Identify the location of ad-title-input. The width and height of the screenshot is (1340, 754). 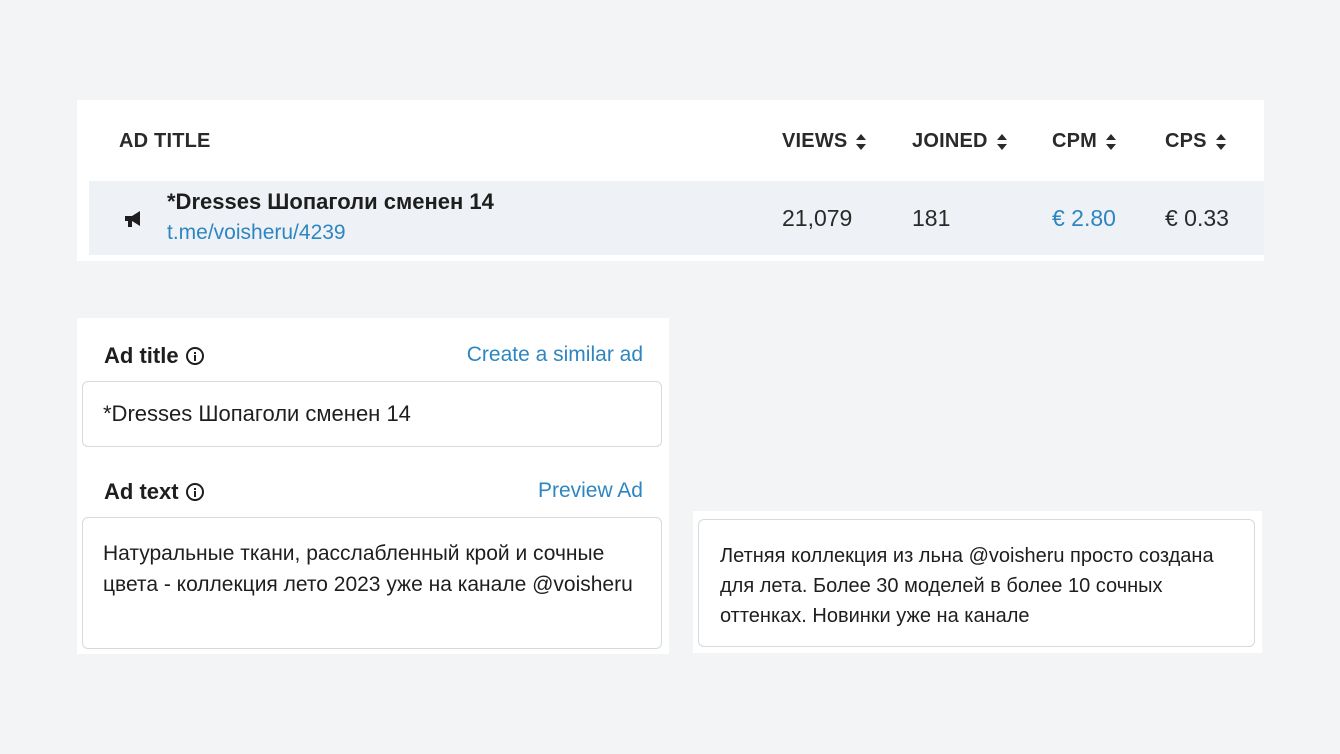
(372, 414).